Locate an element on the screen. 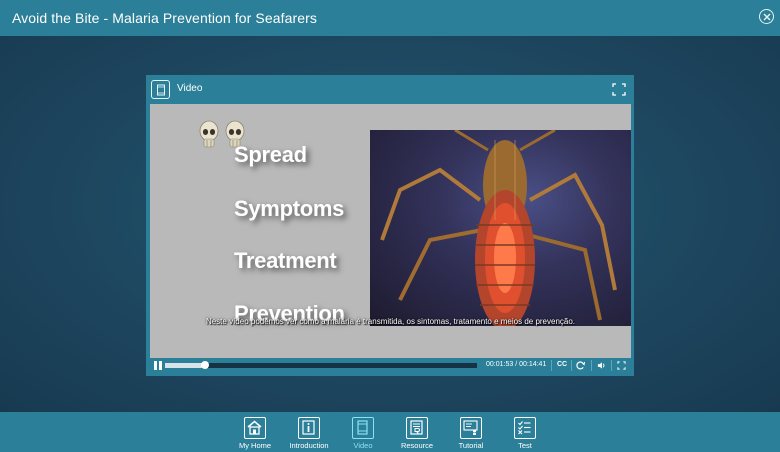  tutorial-icon is located at coordinates (471, 428).